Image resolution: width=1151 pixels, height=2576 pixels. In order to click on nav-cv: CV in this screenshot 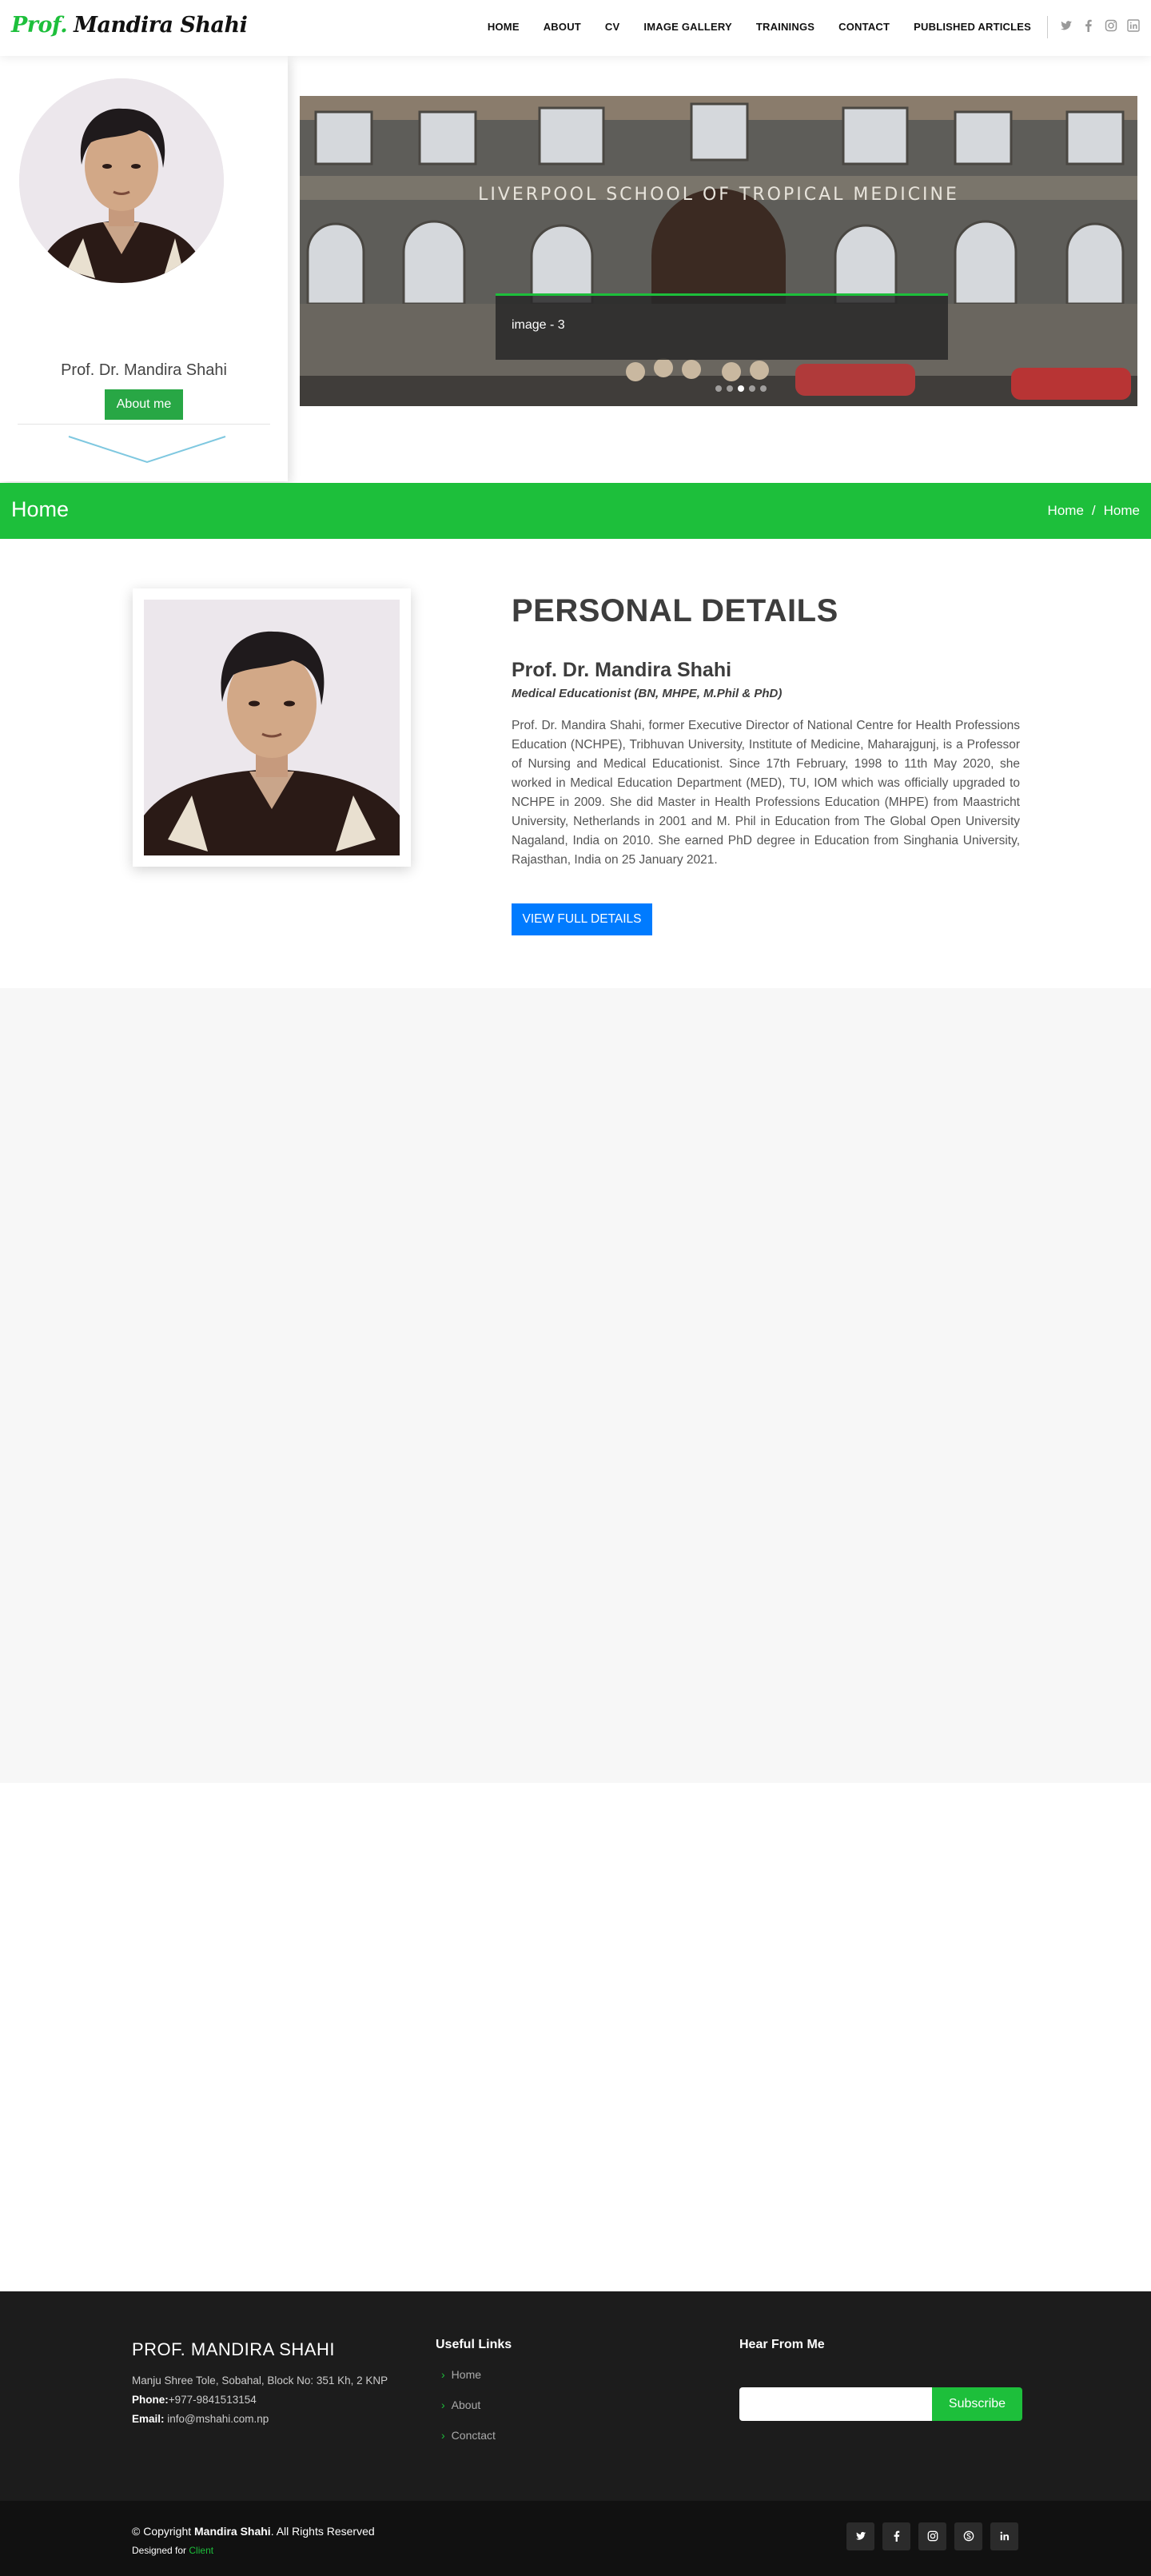, I will do `click(612, 27)`.